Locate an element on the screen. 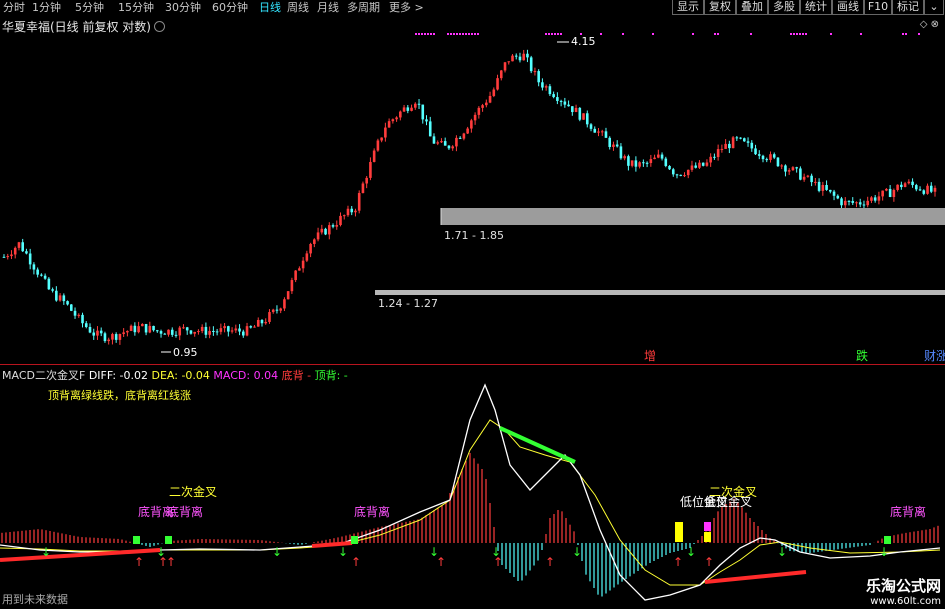 The width and height of the screenshot is (945, 609). watermark-title: 乐淘公式网 is located at coordinates (903, 586).